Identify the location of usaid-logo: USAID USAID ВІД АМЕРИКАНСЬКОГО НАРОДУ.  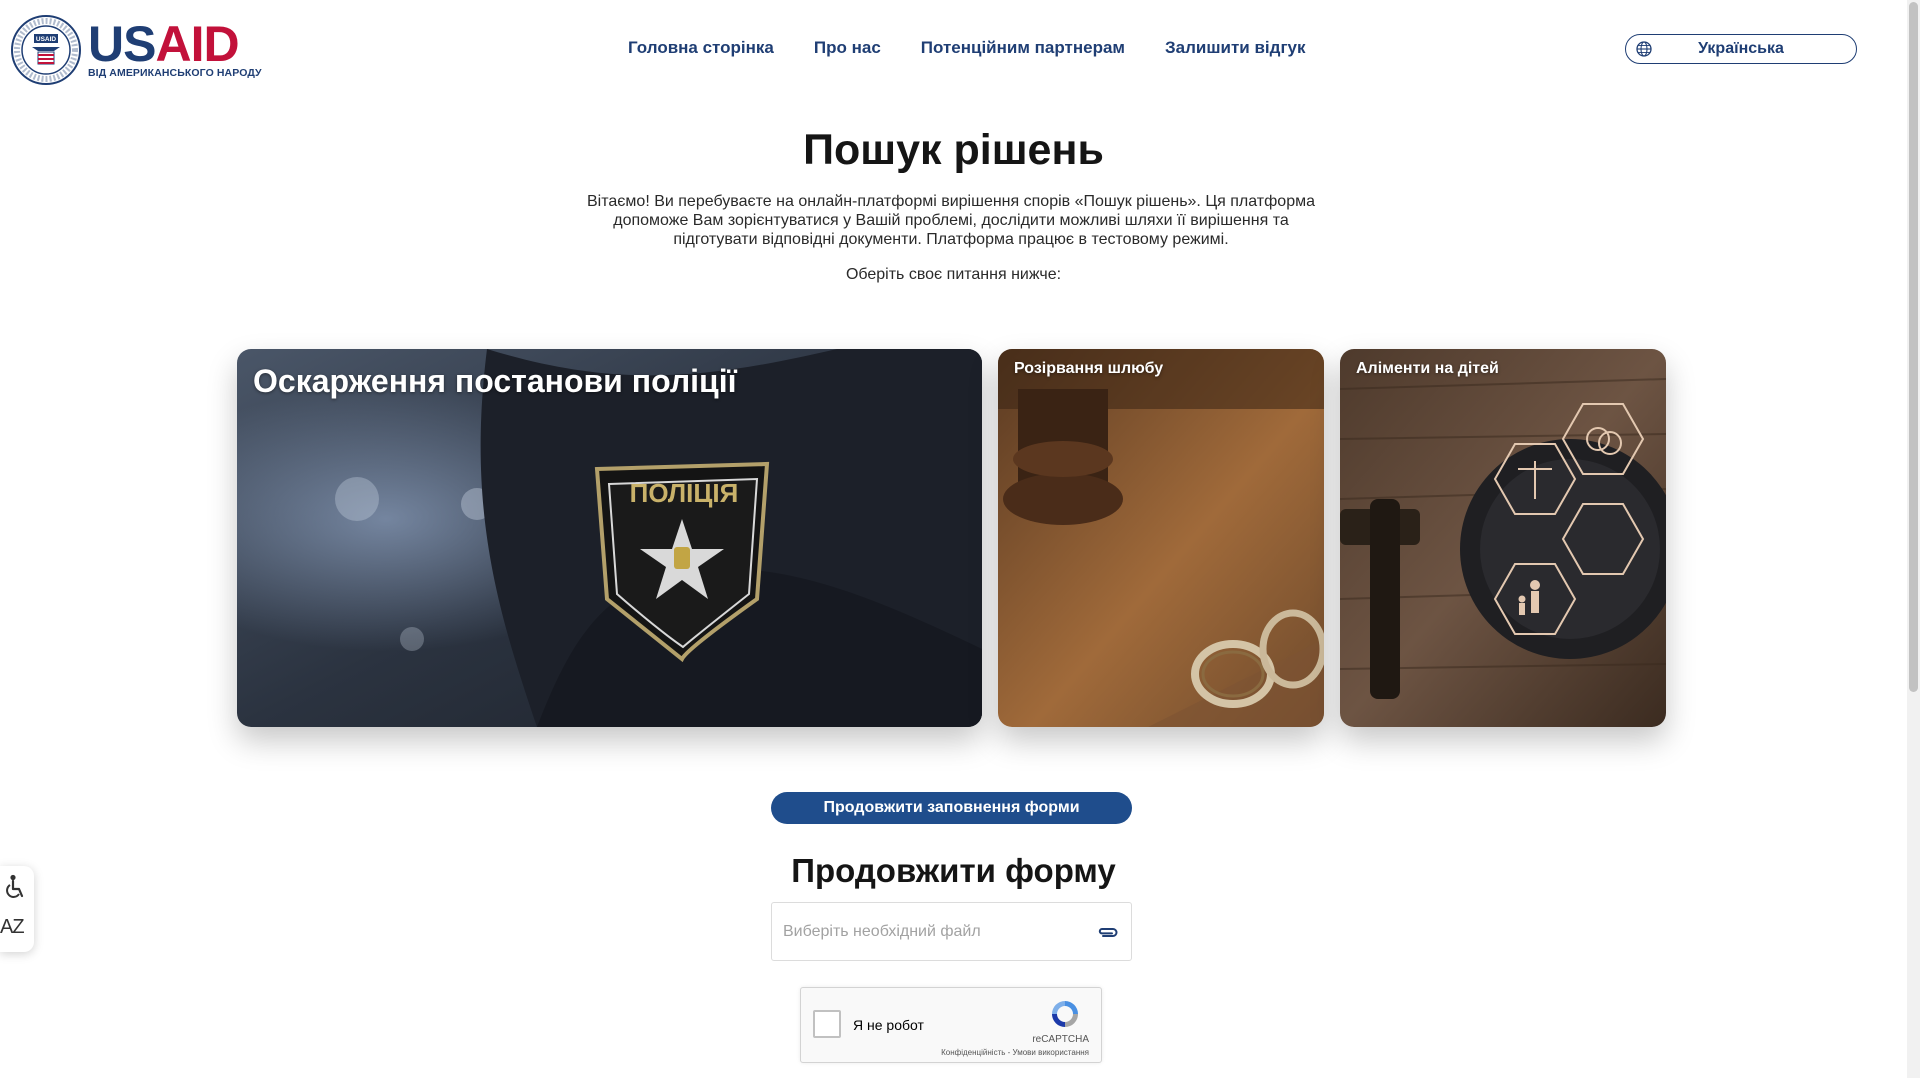
(136, 50).